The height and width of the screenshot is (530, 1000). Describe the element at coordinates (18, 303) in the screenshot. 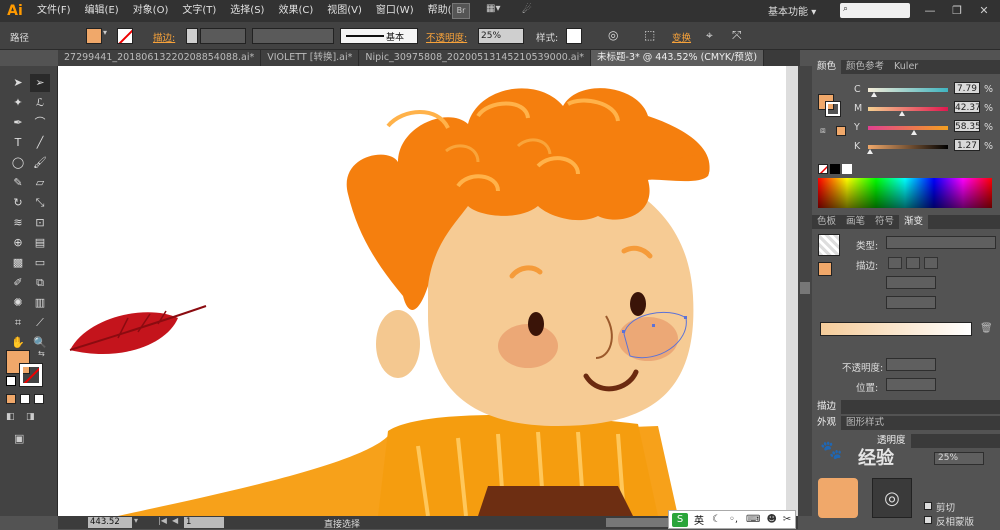

I see `symbol-sprayer-tool-icon: ✺` at that location.